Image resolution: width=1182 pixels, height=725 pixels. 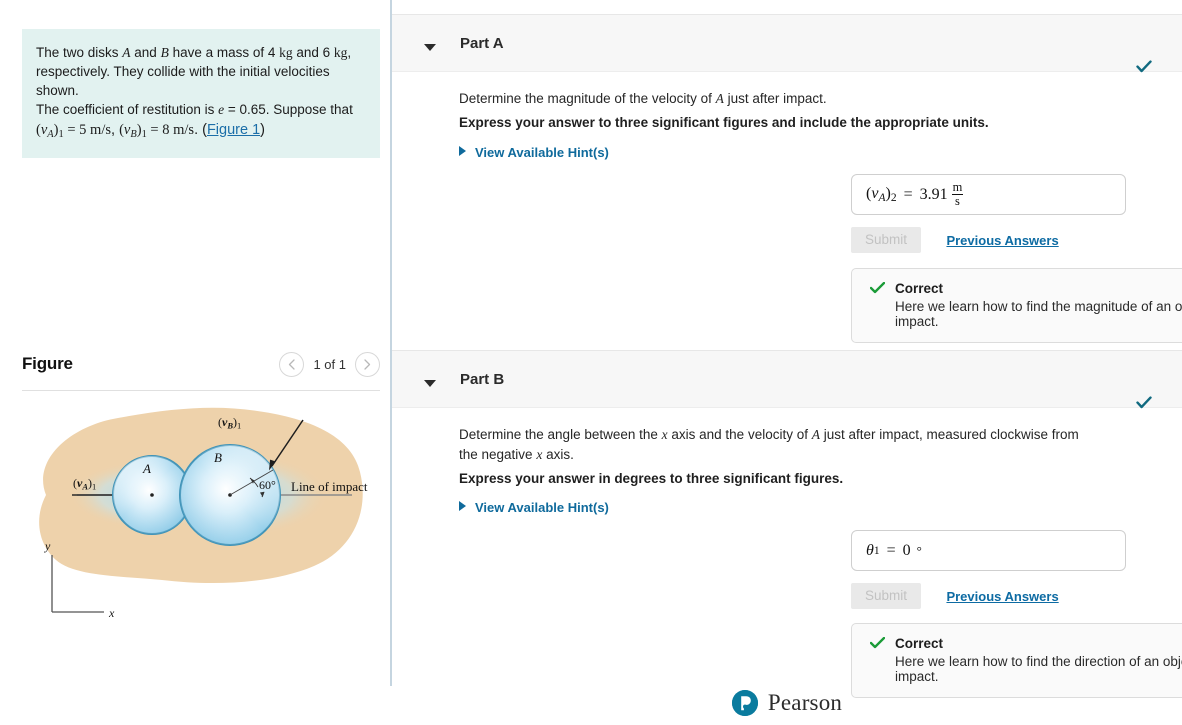 What do you see at coordinates (886, 596) in the screenshot?
I see `part-b-submit-button: Submit` at bounding box center [886, 596].